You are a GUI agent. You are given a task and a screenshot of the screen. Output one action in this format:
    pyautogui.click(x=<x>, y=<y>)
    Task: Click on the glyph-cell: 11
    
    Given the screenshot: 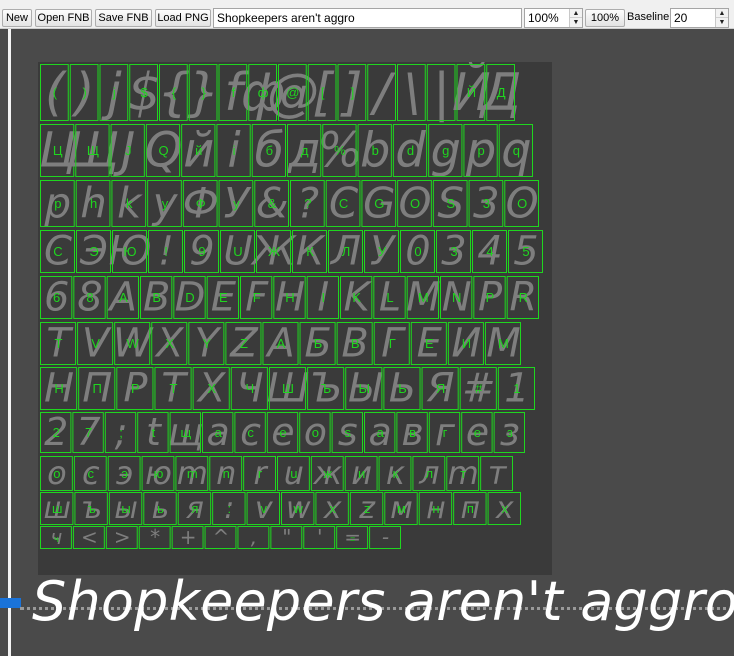 What is the action you would take?
    pyautogui.click(x=516, y=388)
    